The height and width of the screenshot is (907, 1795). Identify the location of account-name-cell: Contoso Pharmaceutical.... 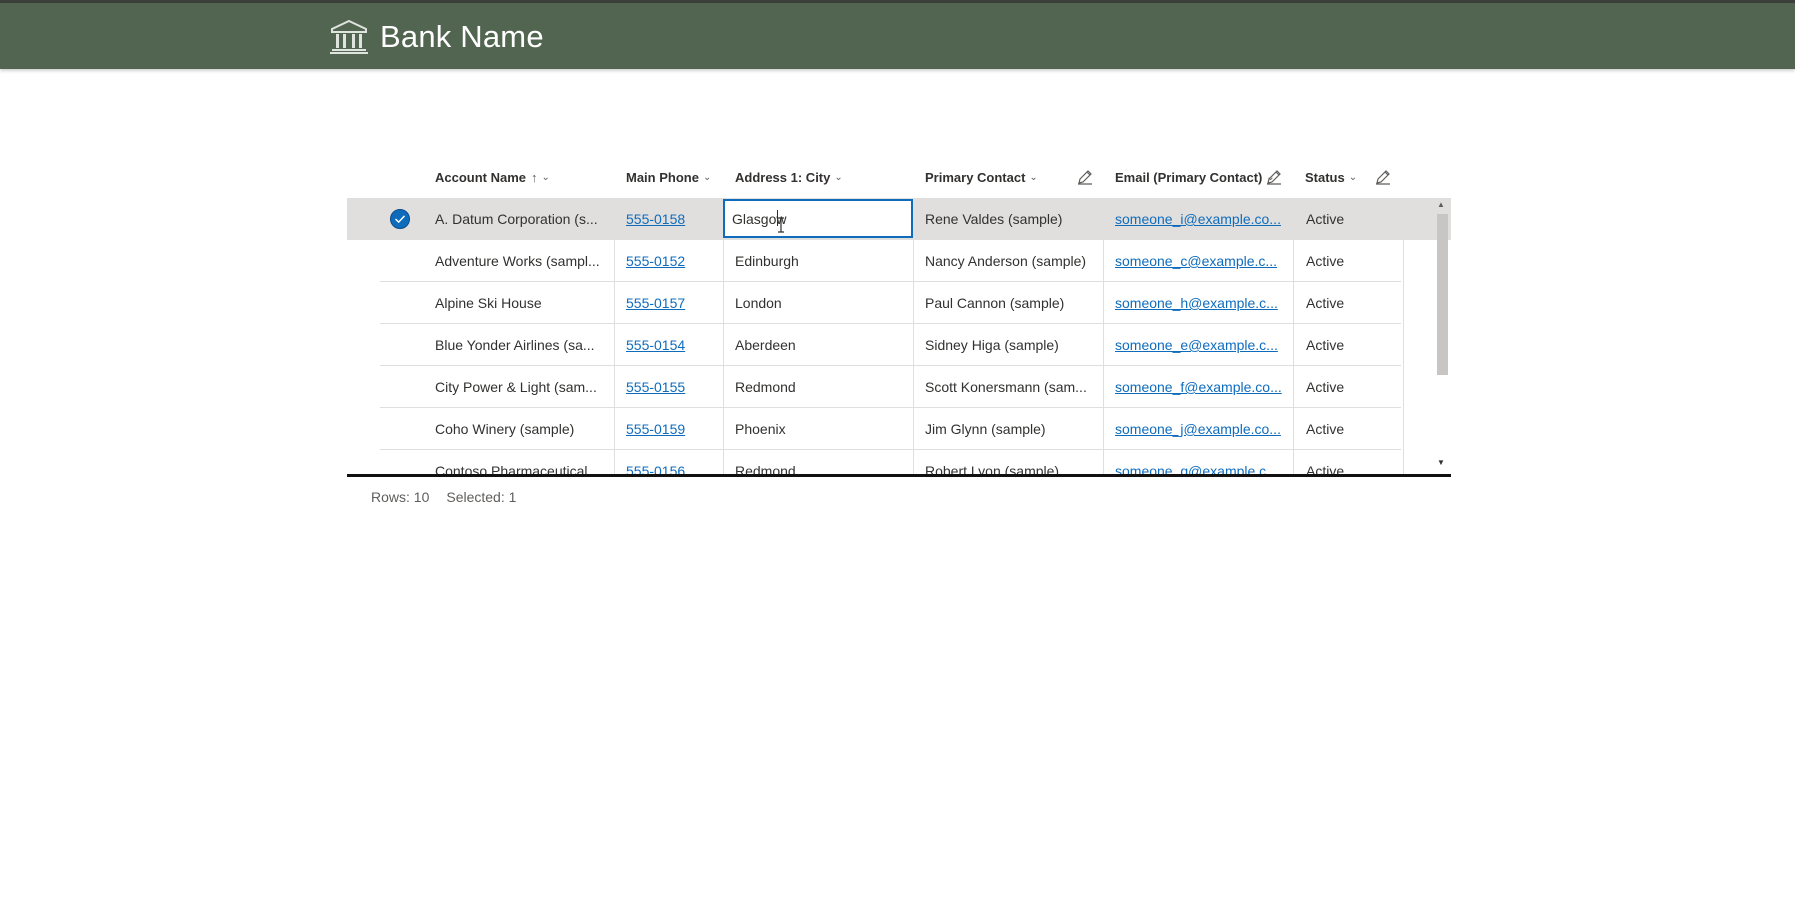
(519, 462).